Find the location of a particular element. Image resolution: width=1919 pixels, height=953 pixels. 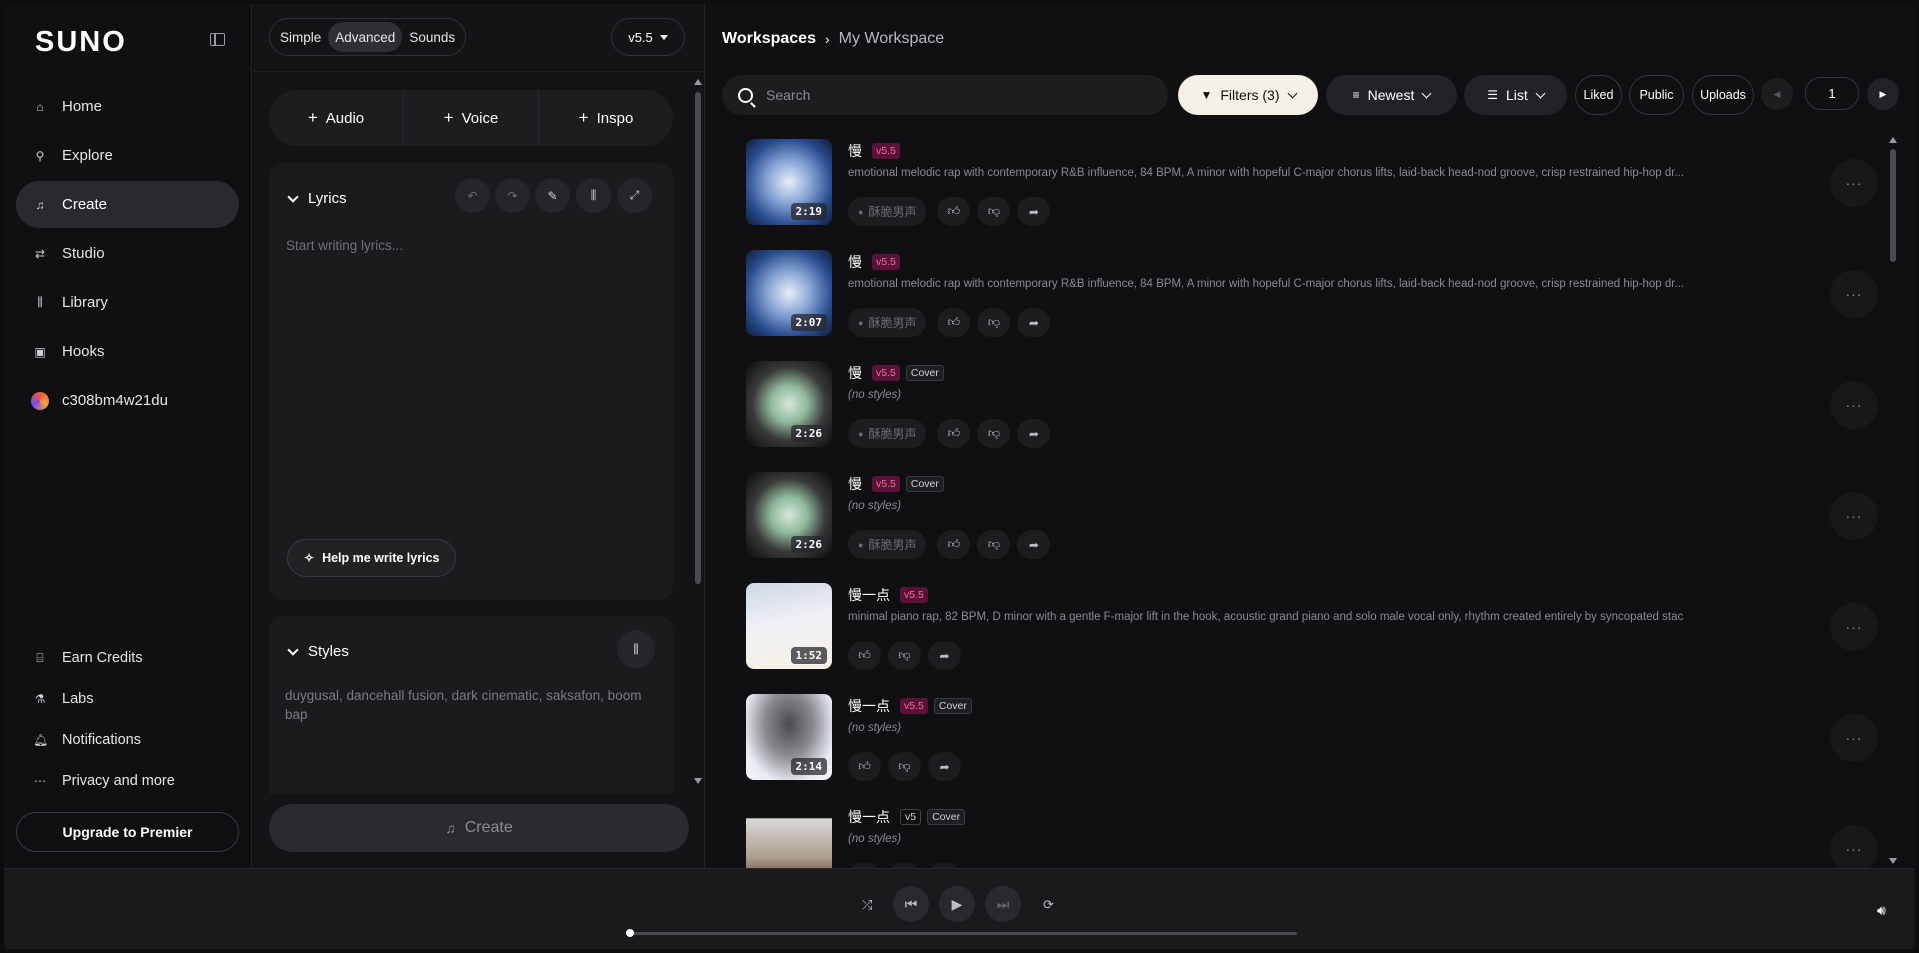

sidebar-item-create: ♫ Create is located at coordinates (127, 204).